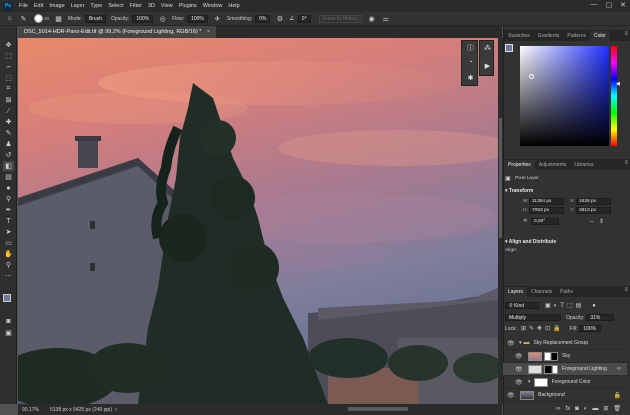 This screenshot has width=630, height=415. Describe the element at coordinates (8, 166) in the screenshot. I see `eraser-tool-icon: ◧` at that location.